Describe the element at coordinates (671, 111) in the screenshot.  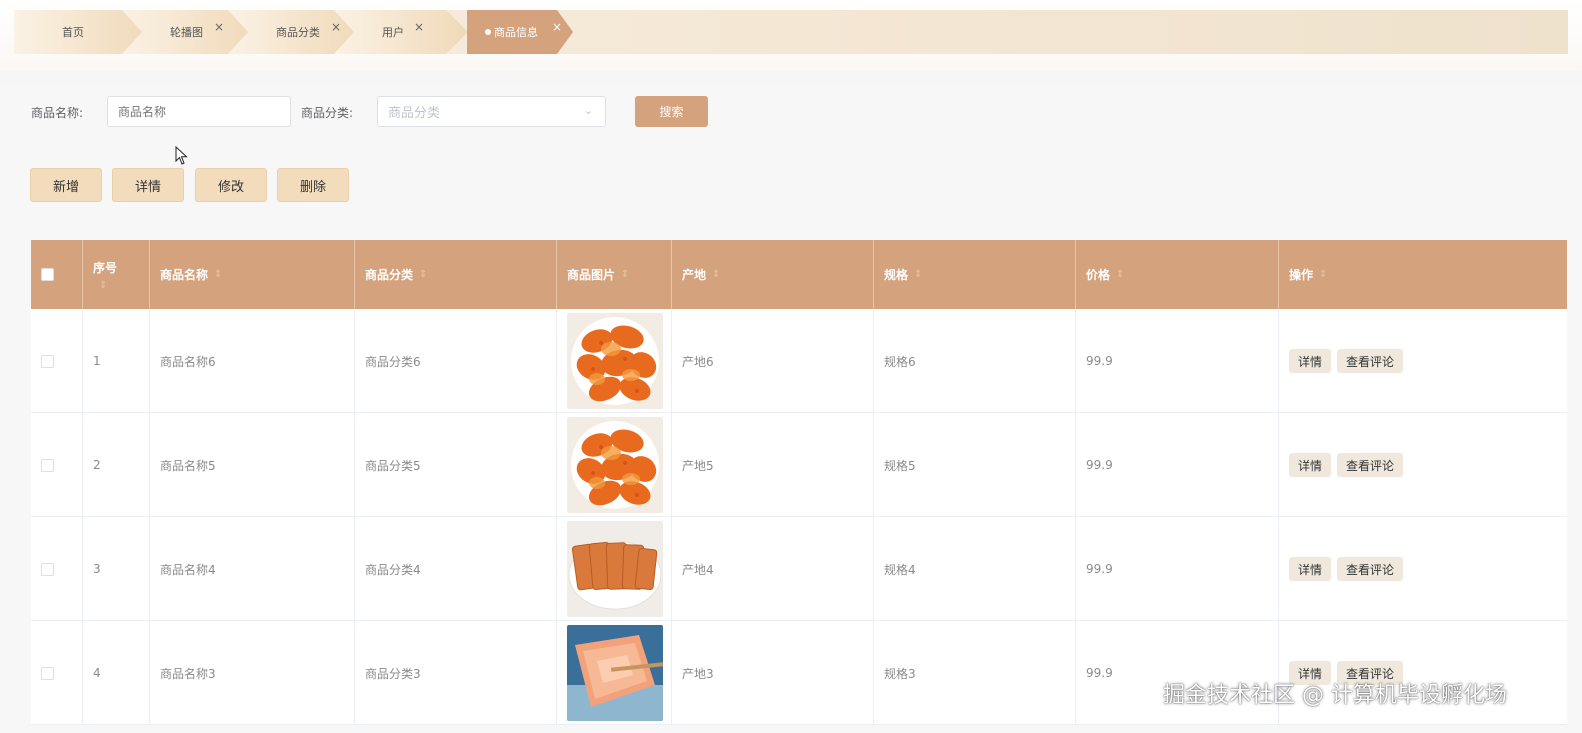
I see `search-button: 搜索` at that location.